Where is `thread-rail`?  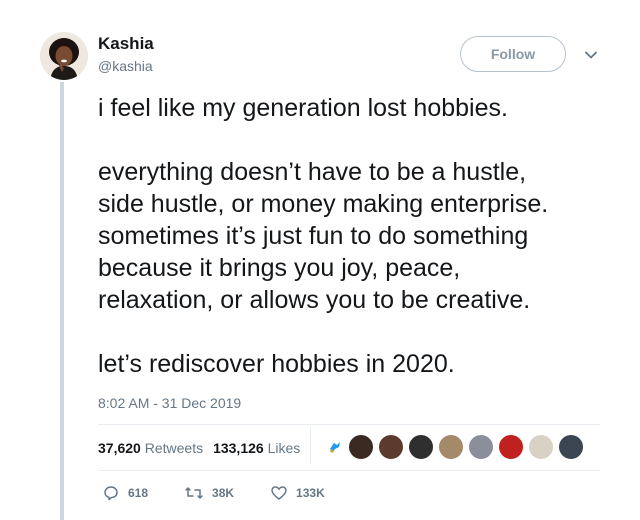
thread-rail is located at coordinates (62, 301).